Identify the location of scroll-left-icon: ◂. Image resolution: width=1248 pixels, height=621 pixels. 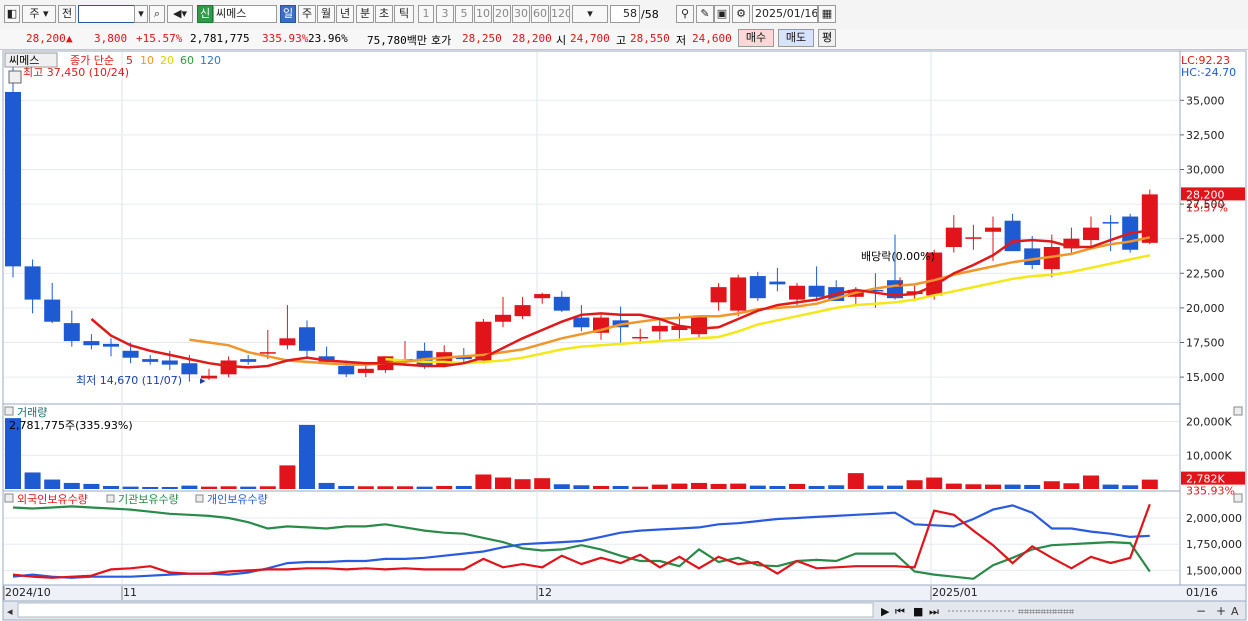
(10, 611).